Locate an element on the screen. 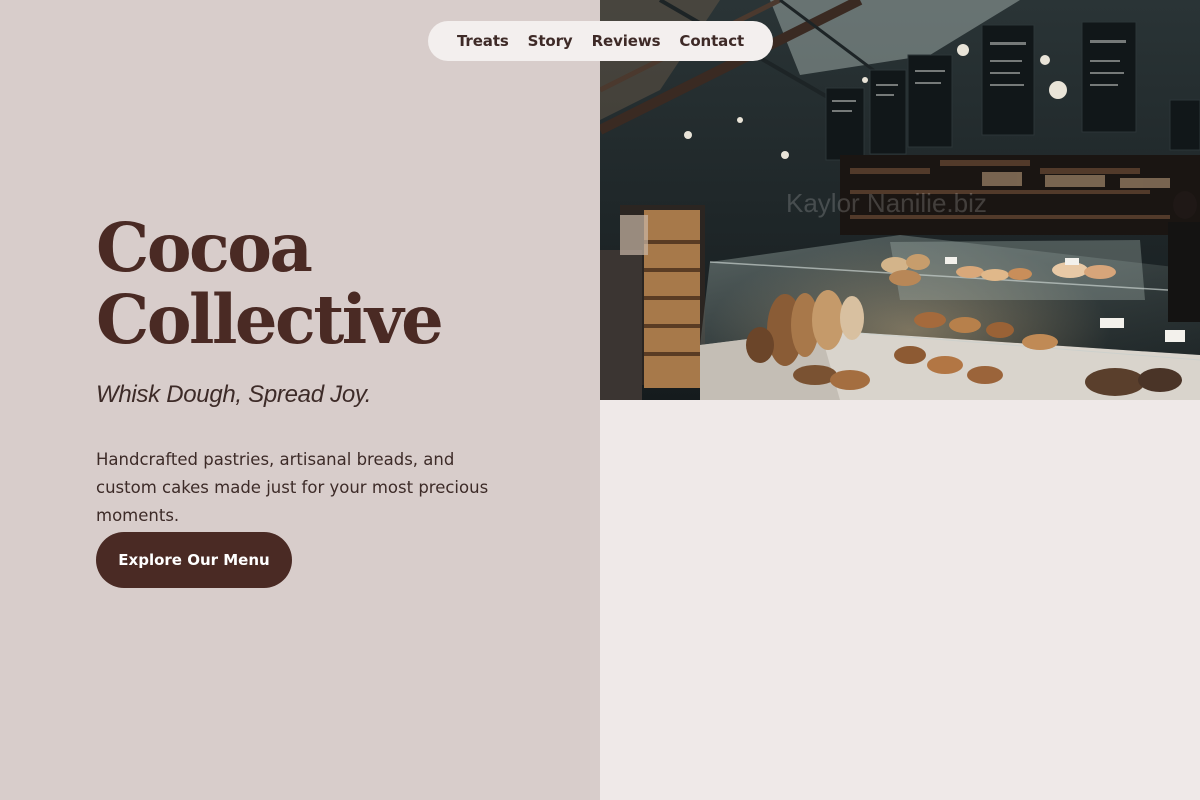 This screenshot has width=1200, height=800. hero-tagline: Whisk Dough, Spread Joy. is located at coordinates (234, 394).